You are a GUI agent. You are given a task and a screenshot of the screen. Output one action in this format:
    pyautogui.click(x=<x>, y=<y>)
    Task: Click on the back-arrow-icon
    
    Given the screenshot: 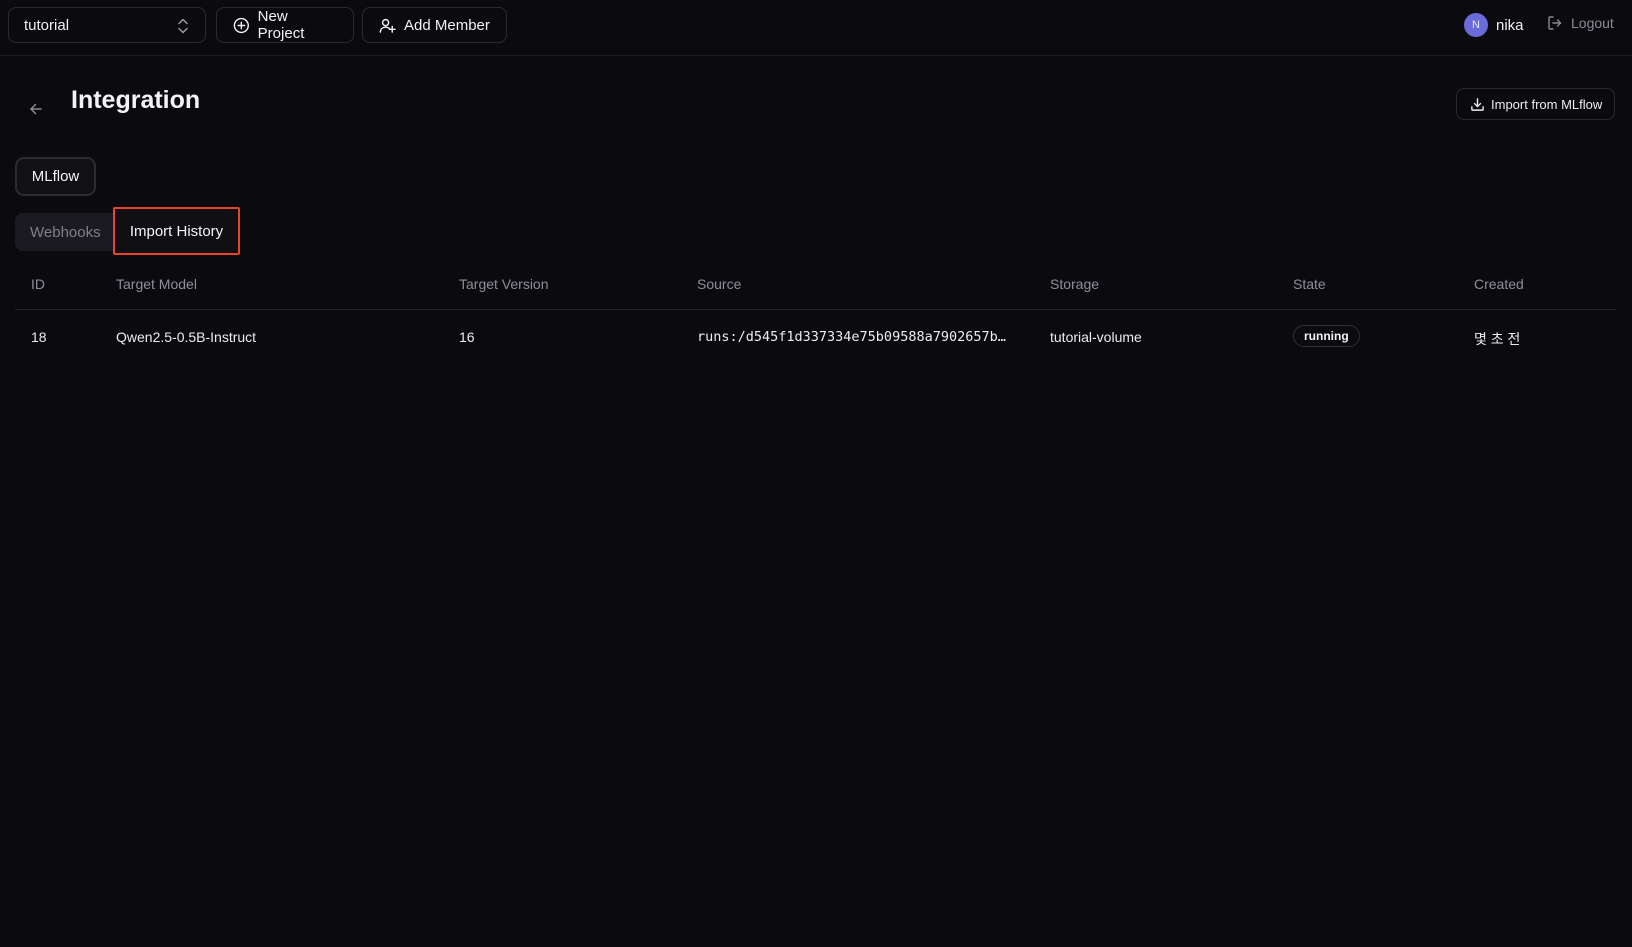 What is the action you would take?
    pyautogui.click(x=36, y=109)
    